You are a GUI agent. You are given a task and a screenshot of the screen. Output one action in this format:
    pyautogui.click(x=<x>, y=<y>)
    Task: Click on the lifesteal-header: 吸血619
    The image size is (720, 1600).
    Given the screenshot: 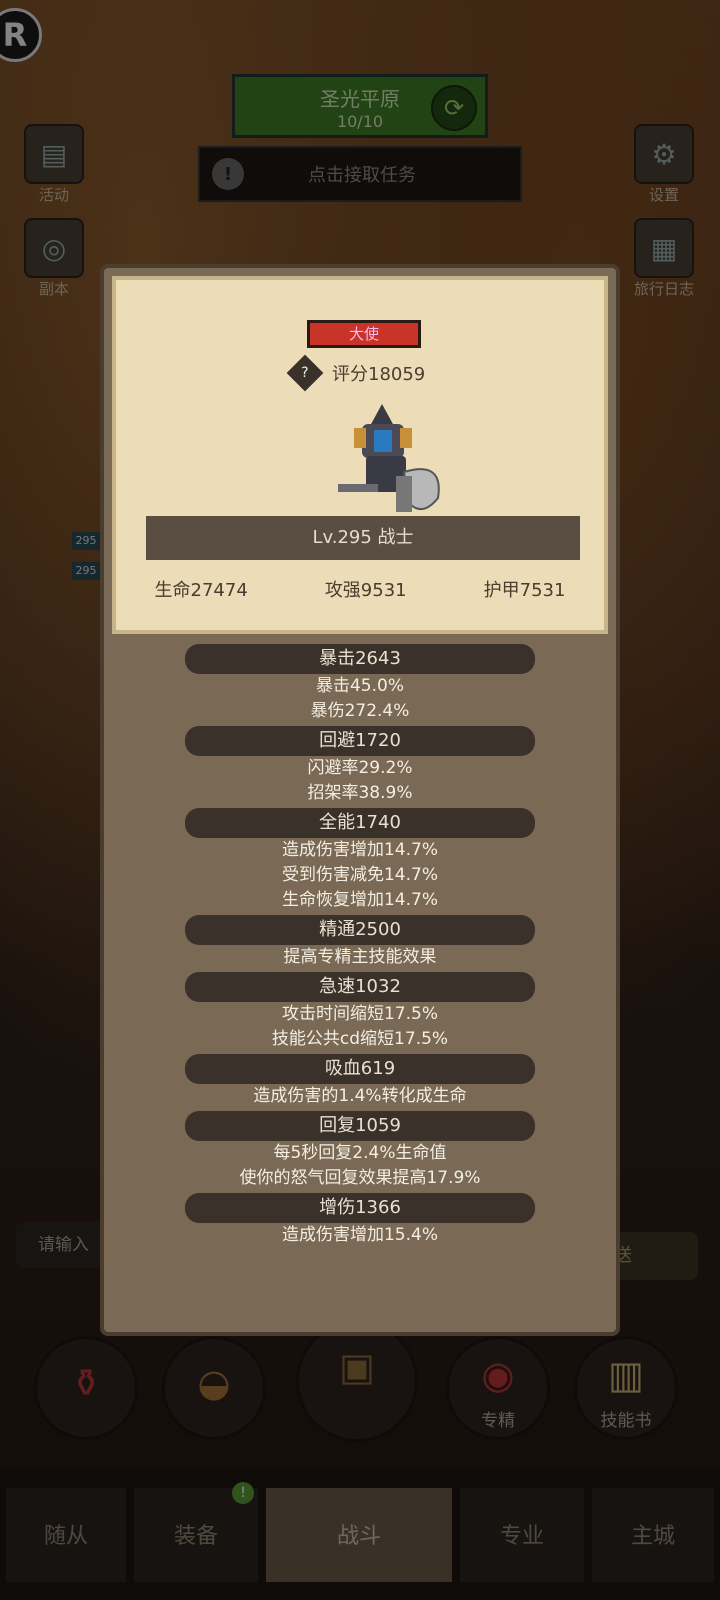 What is the action you would take?
    pyautogui.click(x=360, y=1069)
    